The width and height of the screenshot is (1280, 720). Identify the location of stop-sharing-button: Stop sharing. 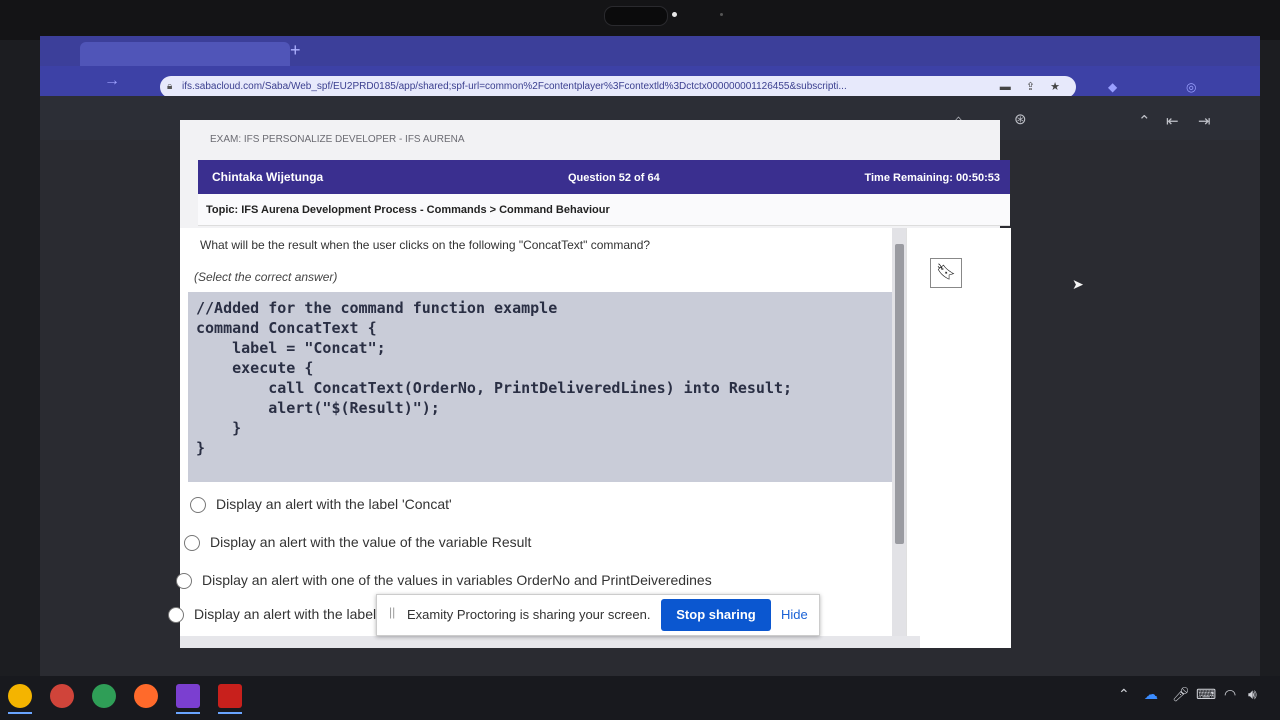
(716, 615).